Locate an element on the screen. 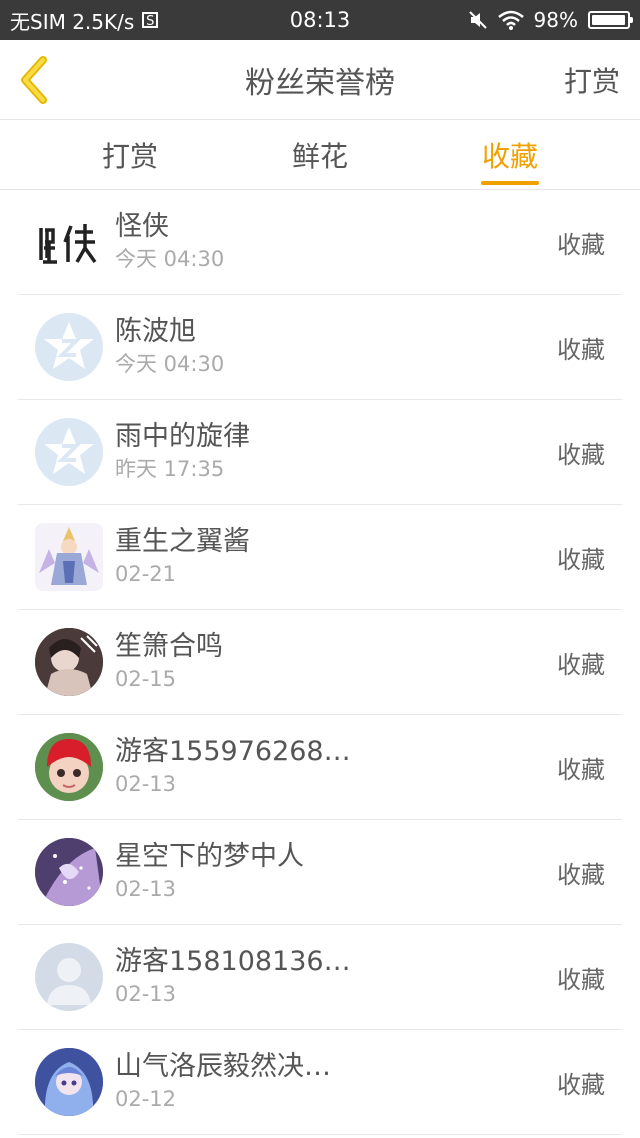 The width and height of the screenshot is (640, 1138). blue-anime-girl-icon is located at coordinates (69, 1082).